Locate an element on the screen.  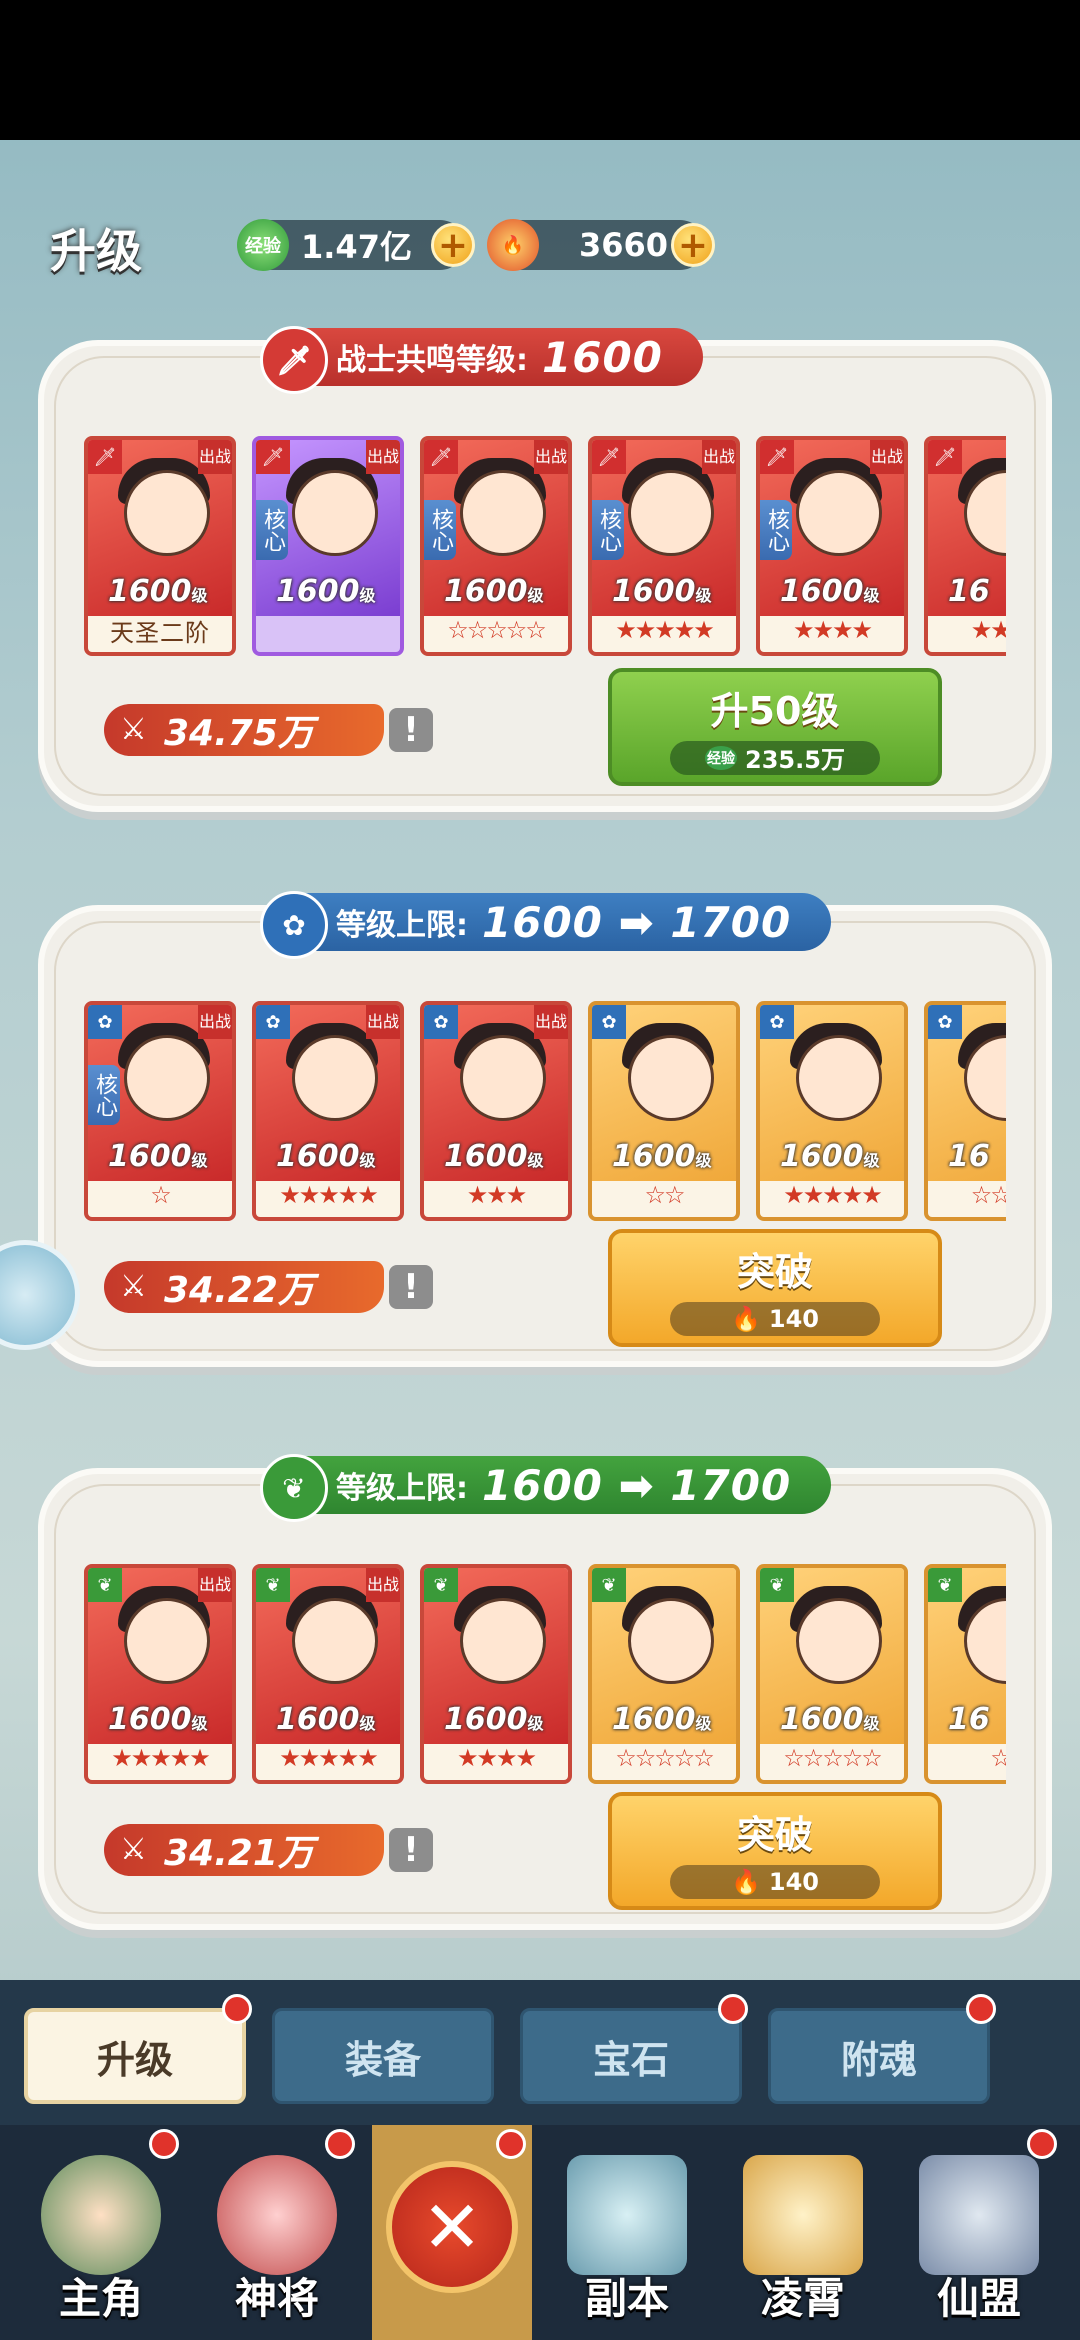
hero-card: ✿ 出战 核心 1600级 ☆ is located at coordinates (160, 1111).